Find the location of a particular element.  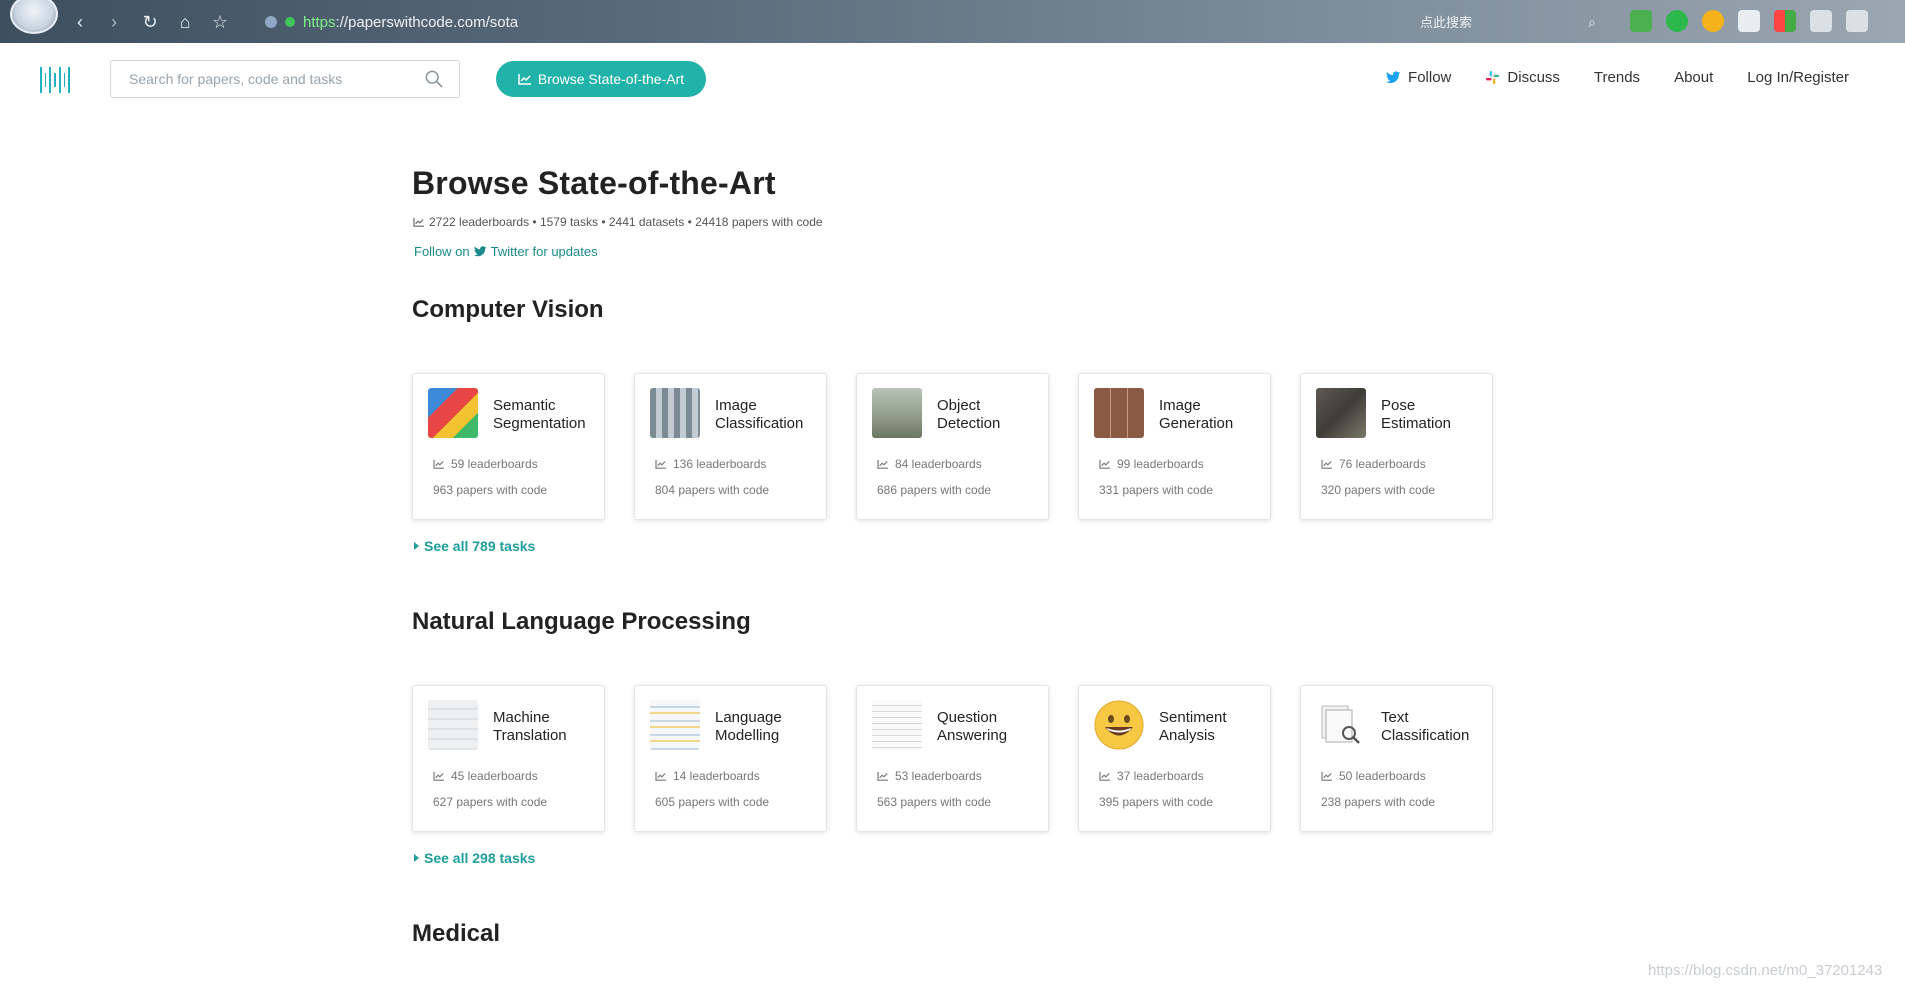

leaderboards-count: 59 leaderboards is located at coordinates (485, 464).